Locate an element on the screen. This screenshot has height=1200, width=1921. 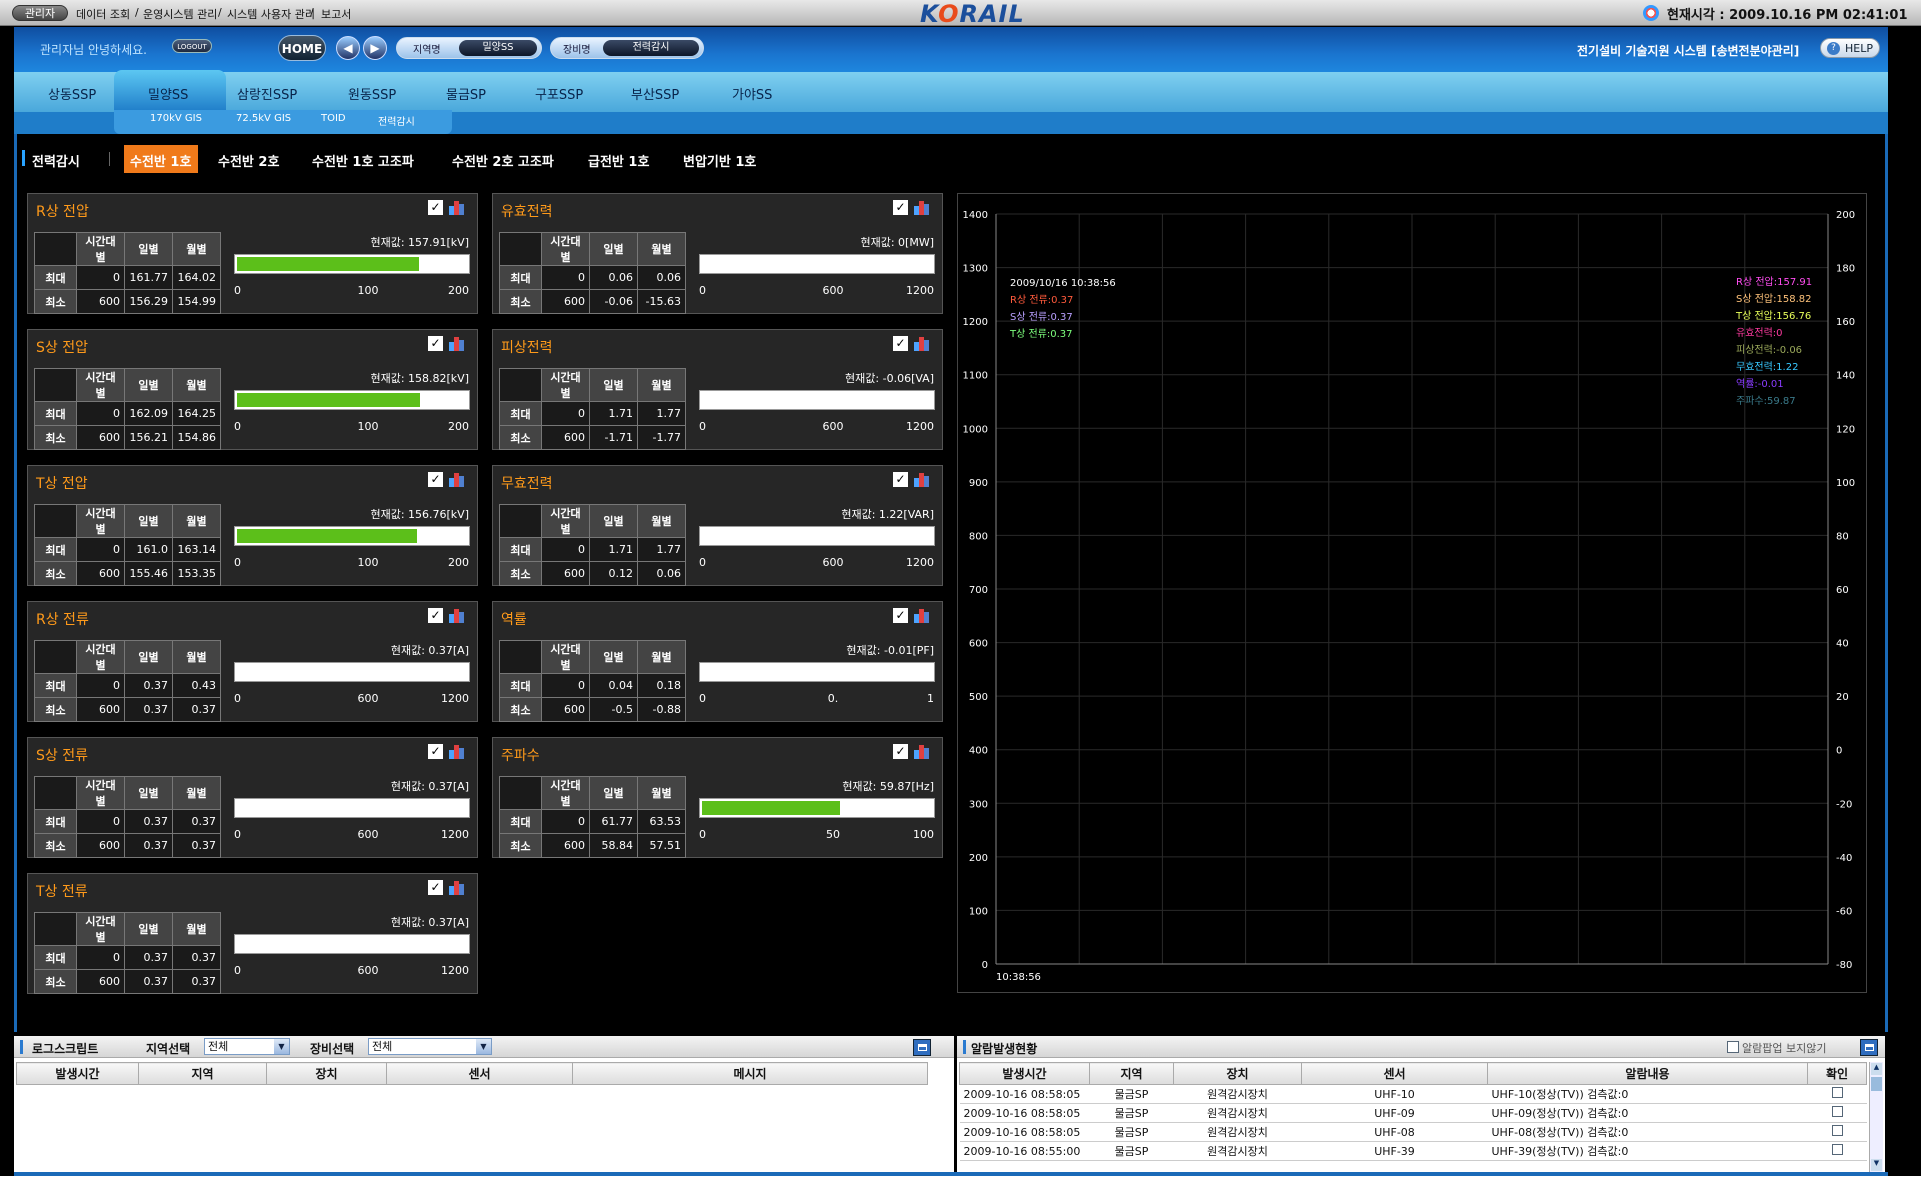
section-marker is located at coordinates (23, 158).